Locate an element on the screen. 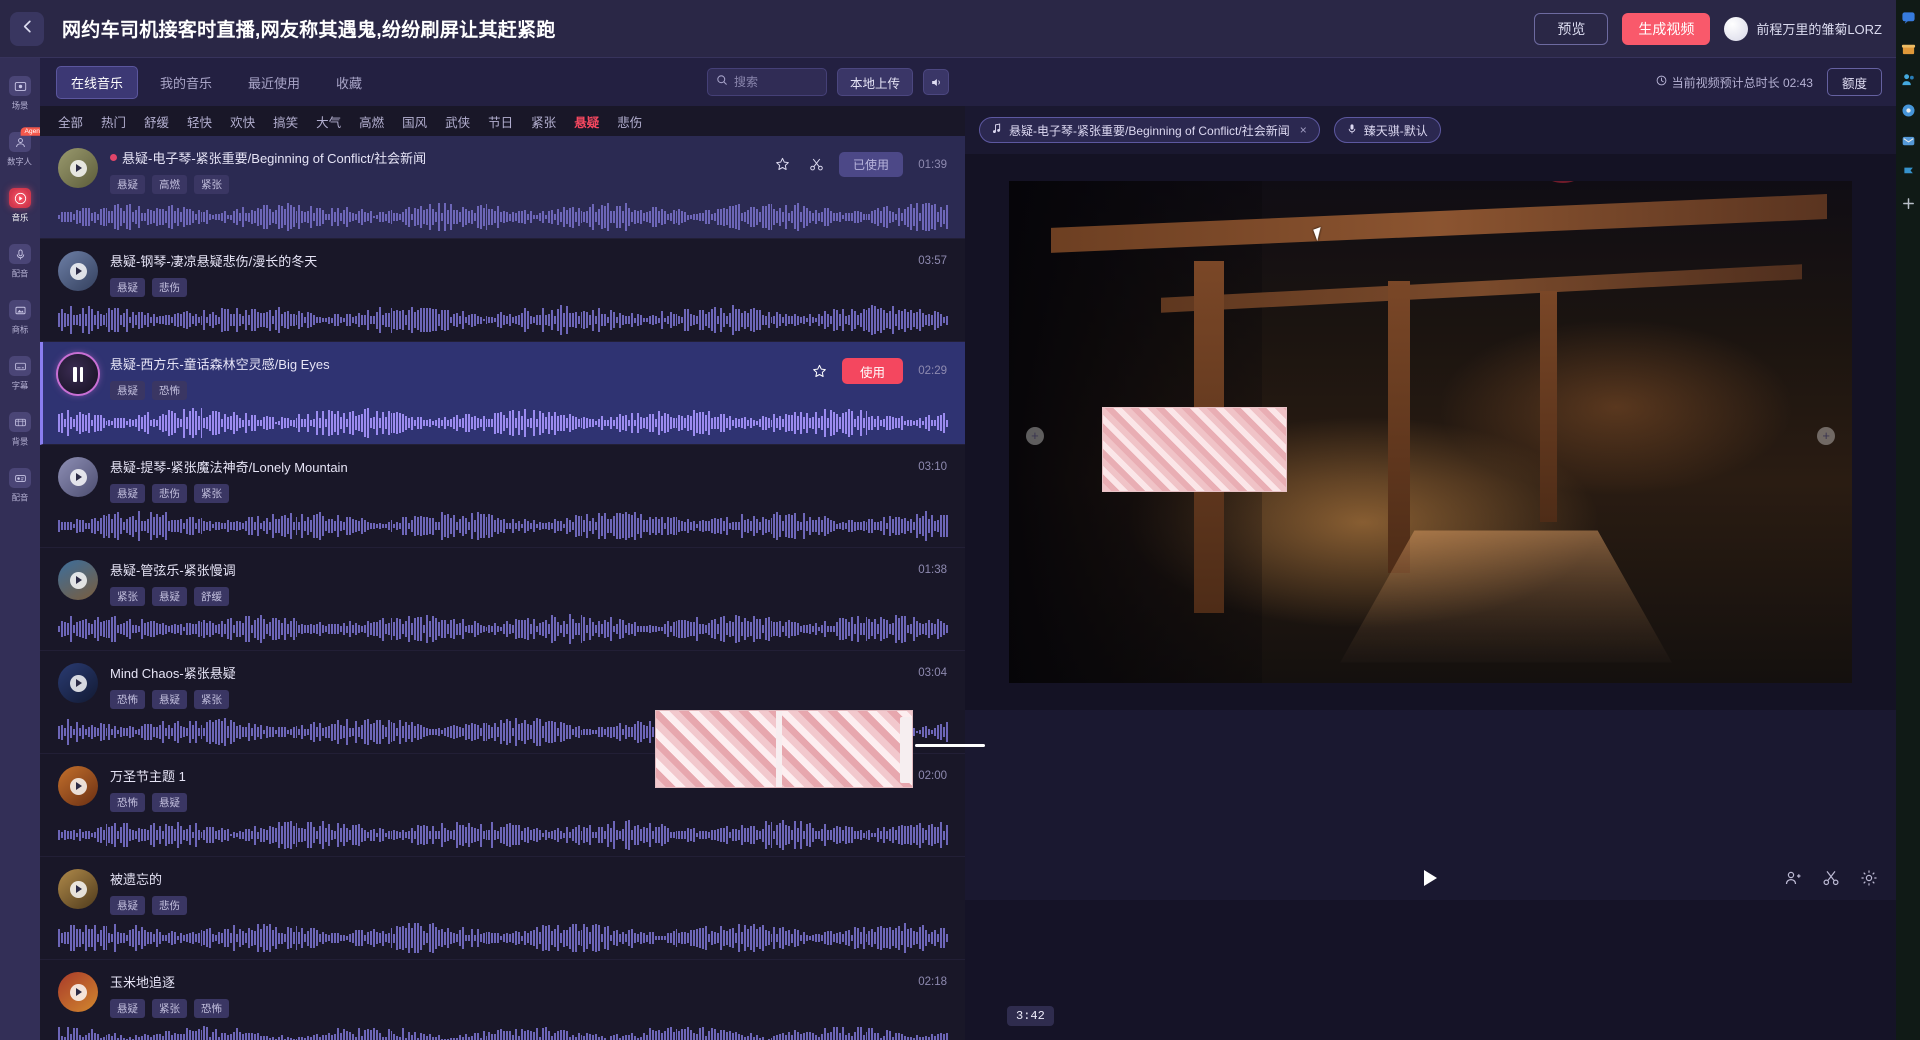 Image resolution: width=1920 pixels, height=1040 pixels. track-tags: 悬疑 悲伤 is located at coordinates (528, 905).